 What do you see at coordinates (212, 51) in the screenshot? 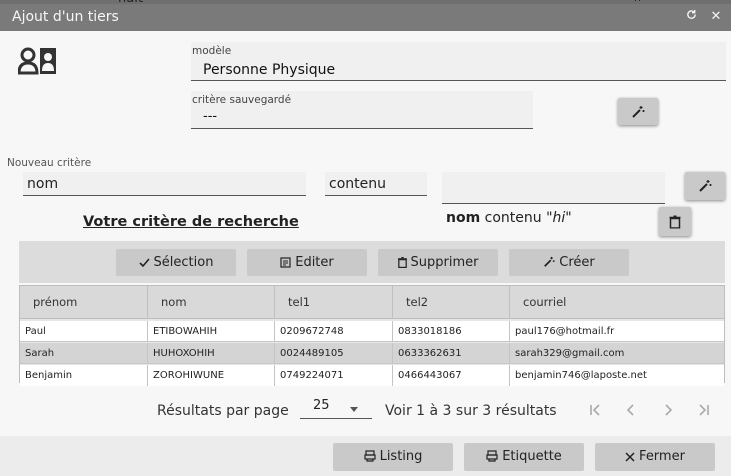
I see `modele-label: modèle` at bounding box center [212, 51].